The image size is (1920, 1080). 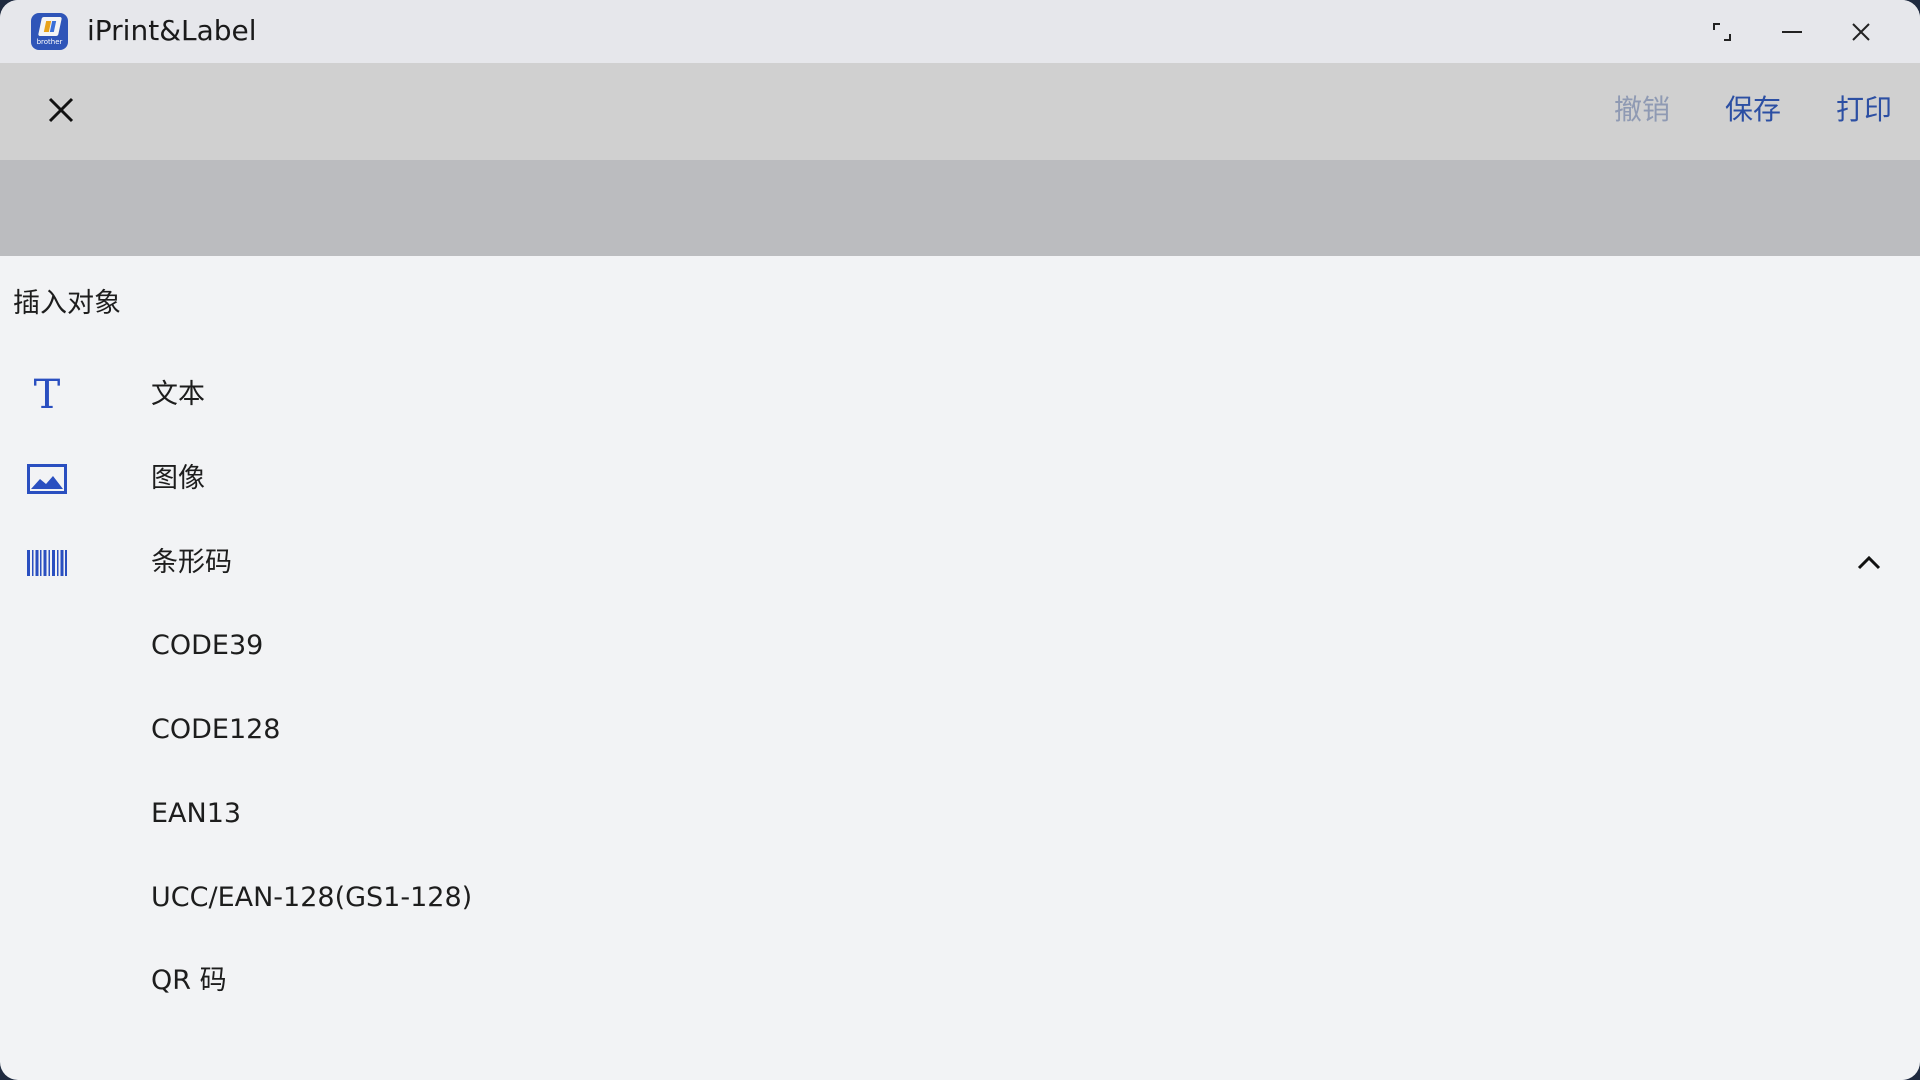 What do you see at coordinates (960, 479) in the screenshot?
I see `insert-image-item: 图像` at bounding box center [960, 479].